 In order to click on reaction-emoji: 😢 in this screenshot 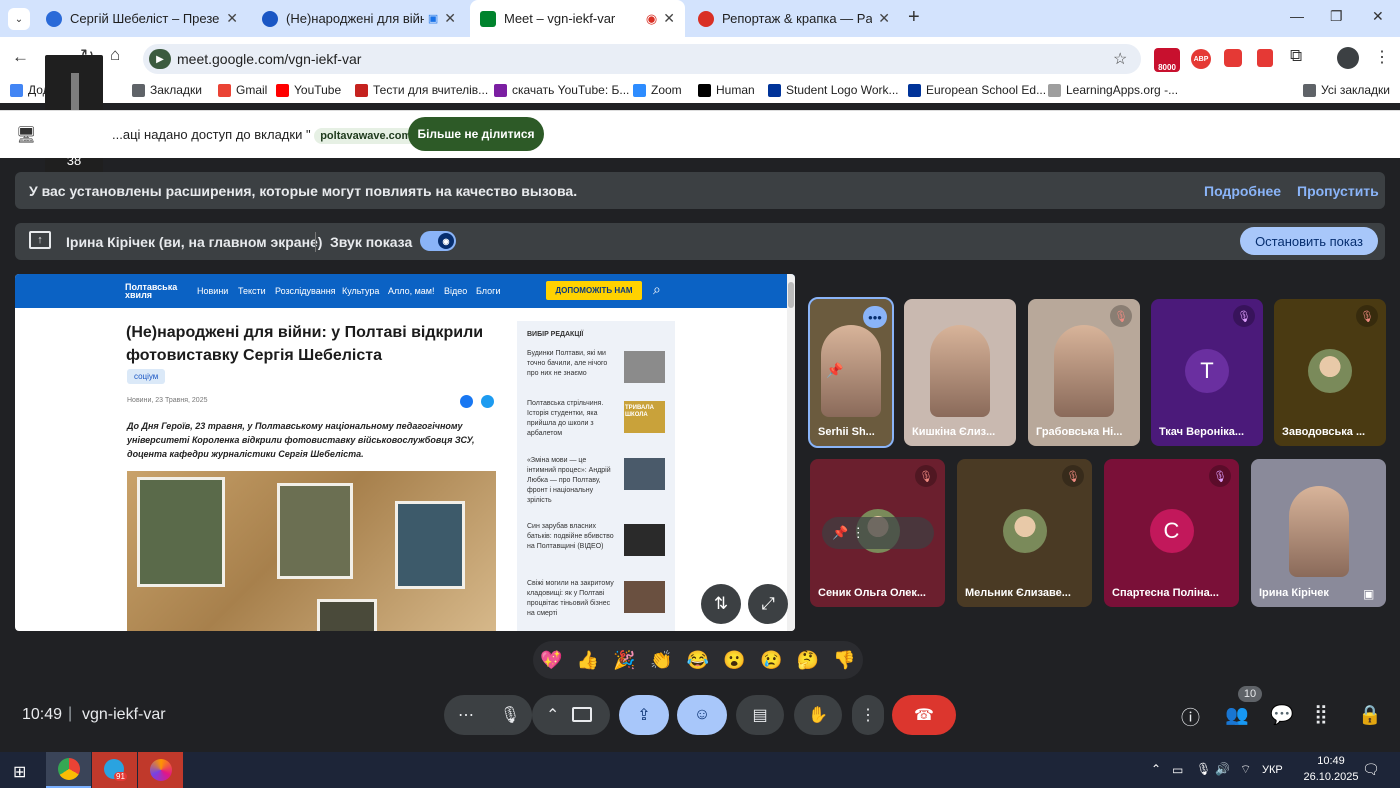, I will do `click(771, 660)`.